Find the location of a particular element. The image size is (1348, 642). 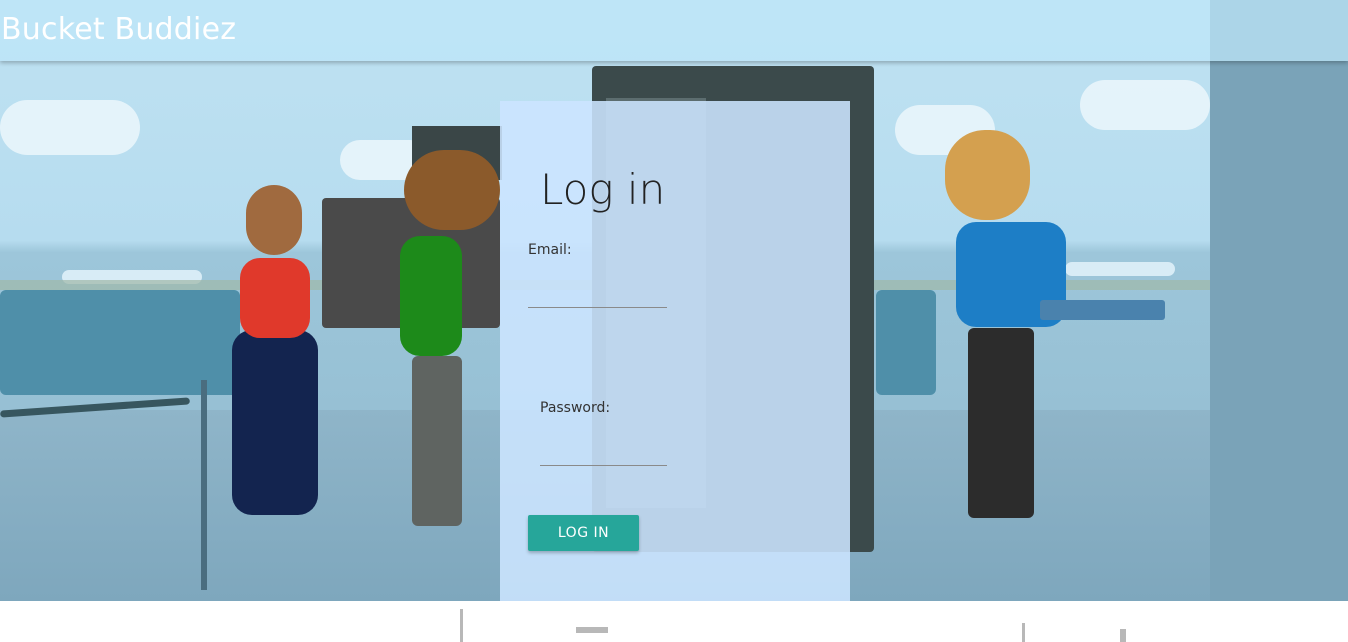

character-father-pants is located at coordinates (437, 441).